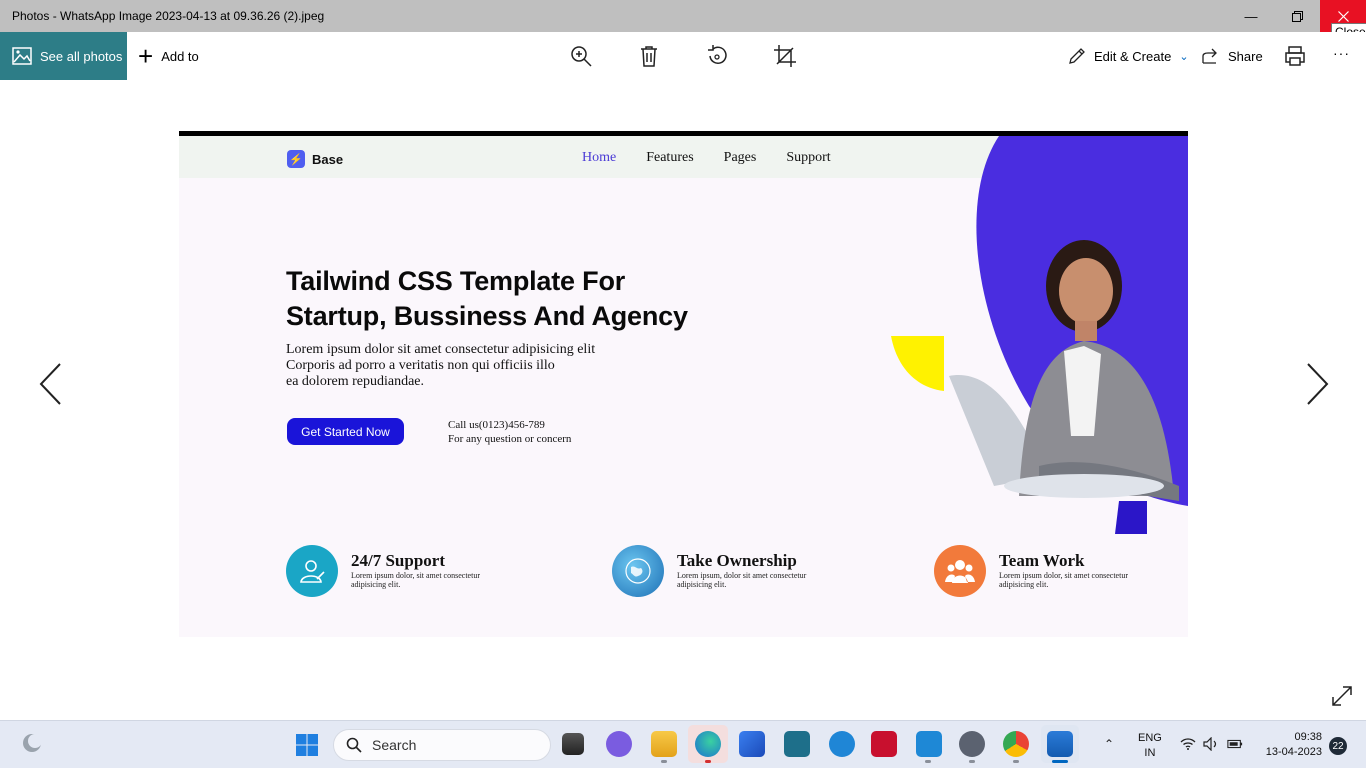 The height and width of the screenshot is (768, 1366). Describe the element at coordinates (1338, 746) in the screenshot. I see `notification-badge: 22` at that location.